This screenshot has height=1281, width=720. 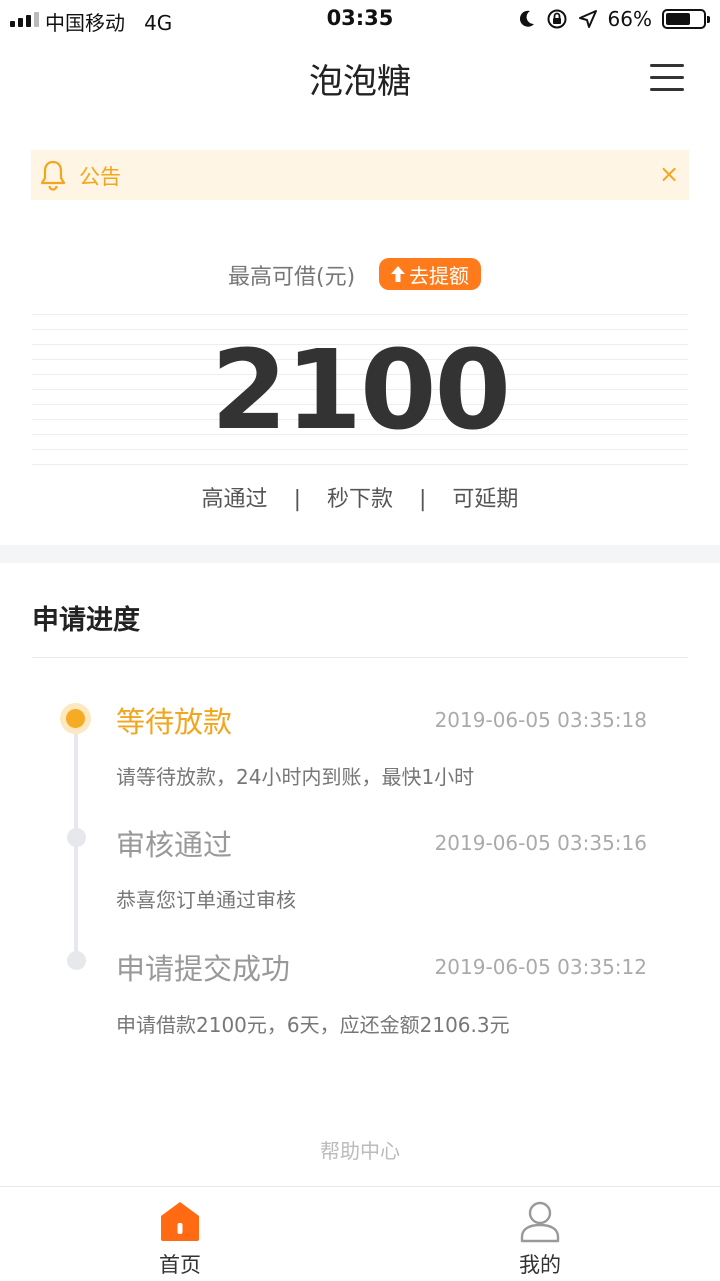 I want to click on step-time: 2019-06-05 03:35:18, so click(x=540, y=720).